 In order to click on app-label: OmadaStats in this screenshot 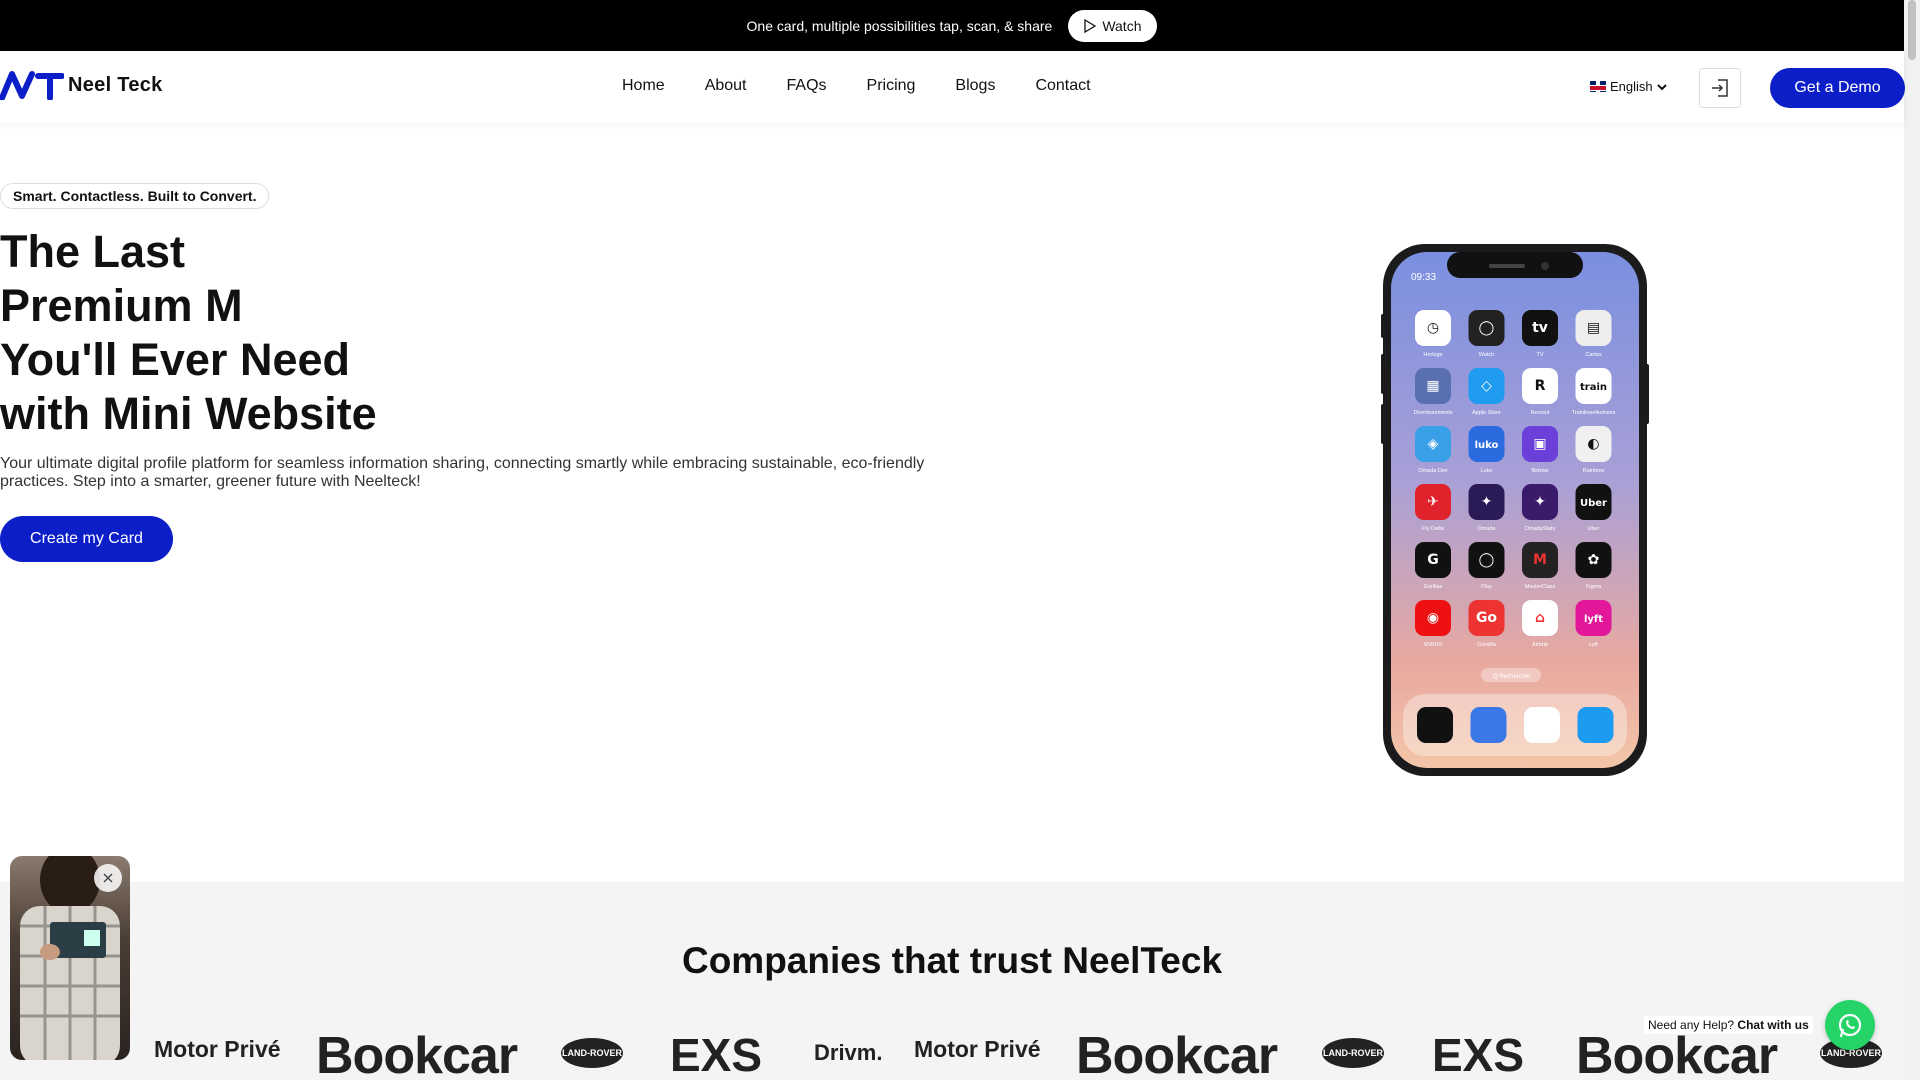, I will do `click(1540, 529)`.